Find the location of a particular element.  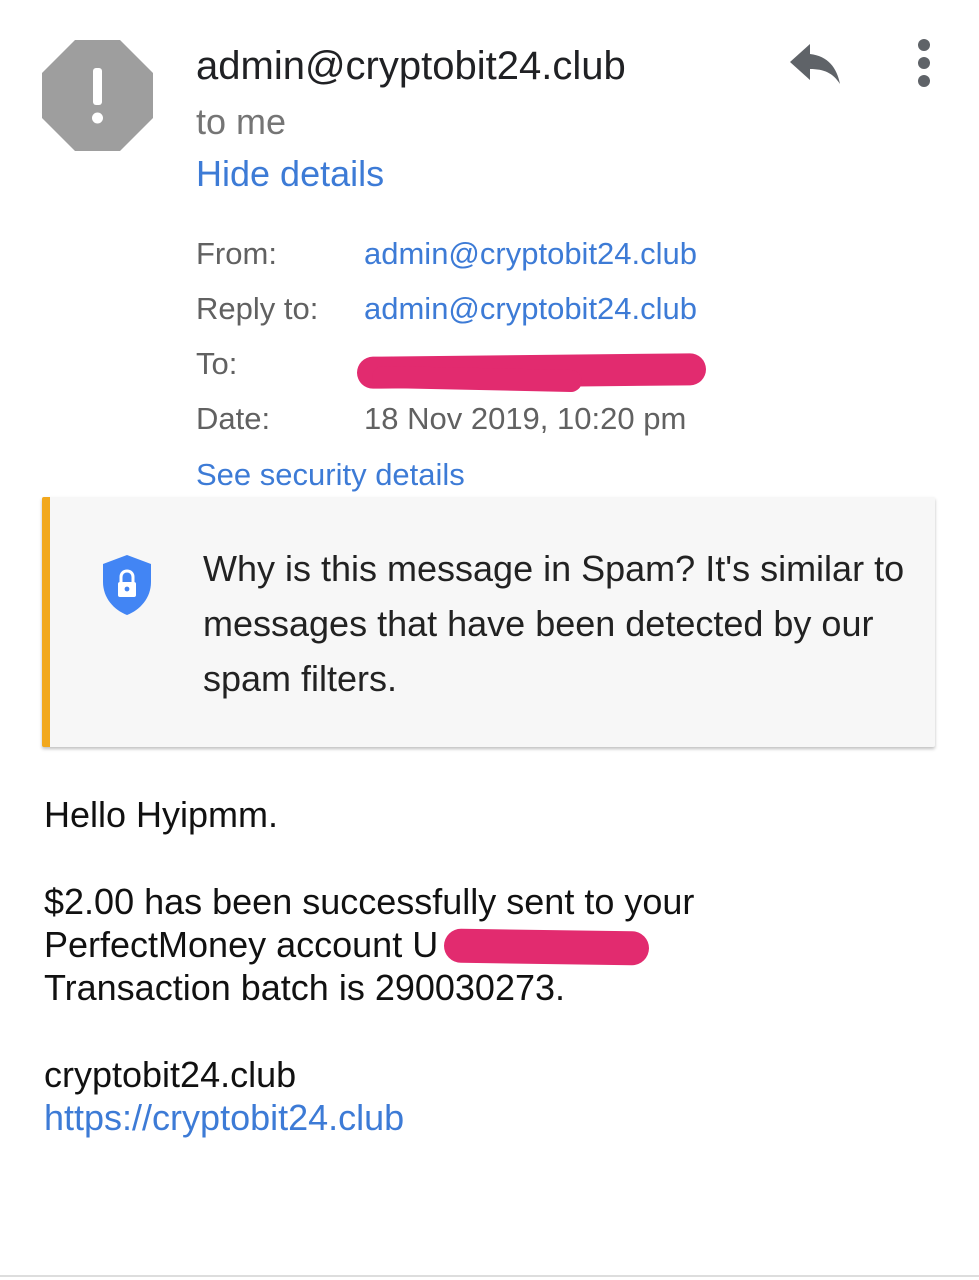

date-label: Date: is located at coordinates (233, 418).